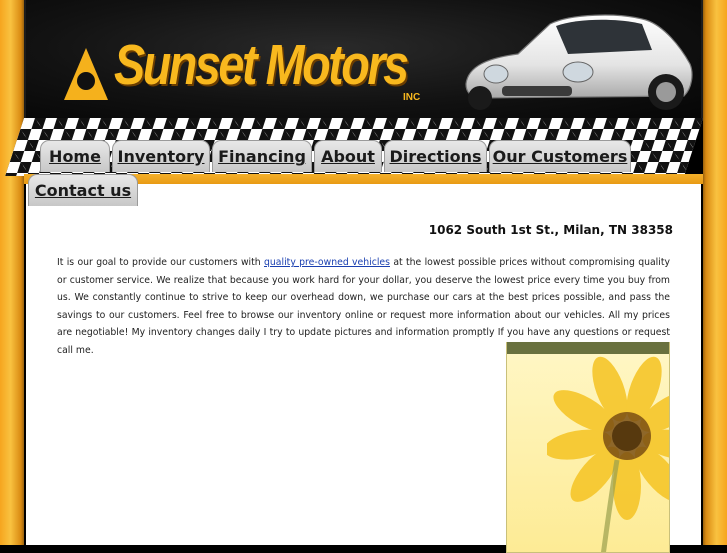  Describe the element at coordinates (608, 454) in the screenshot. I see `sunflower-image` at that location.